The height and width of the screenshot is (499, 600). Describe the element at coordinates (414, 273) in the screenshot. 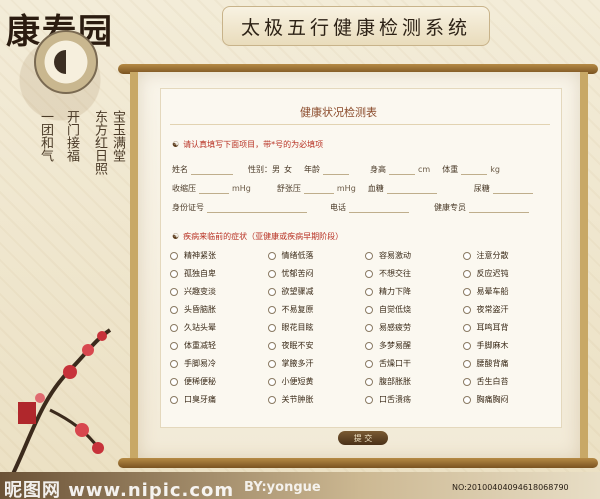

I see `symptom-option: 不想交往` at that location.